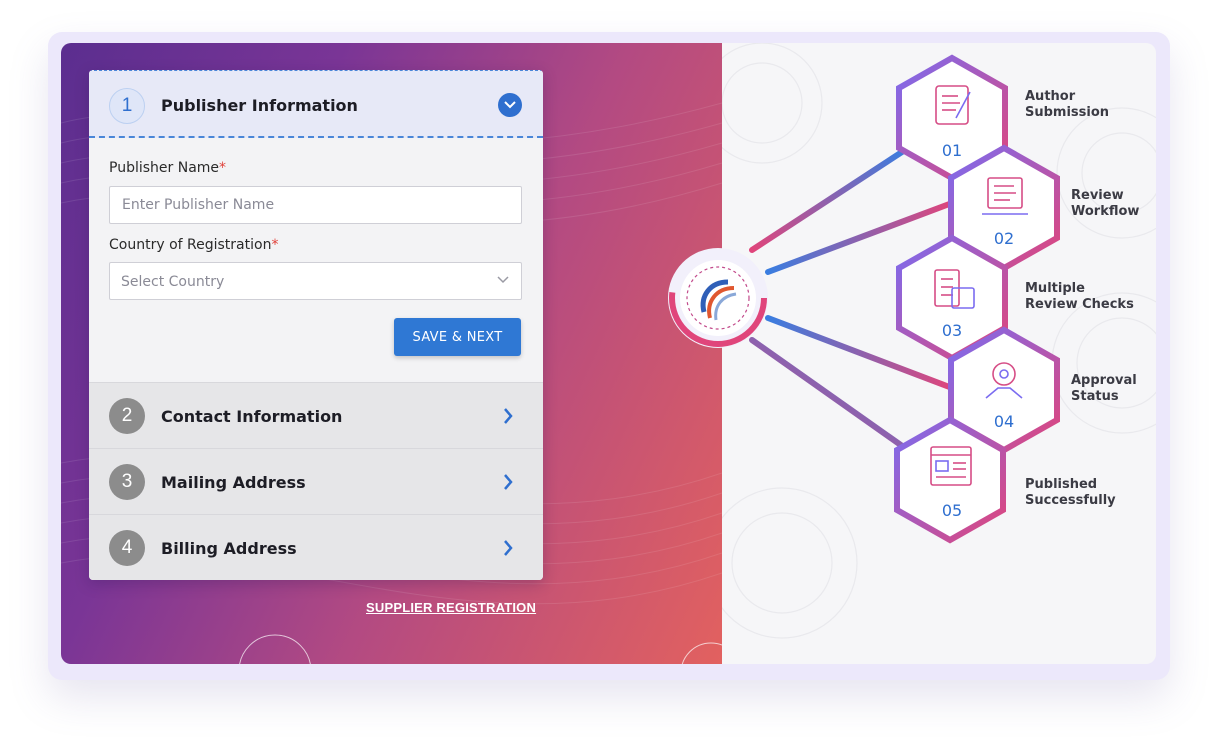 This screenshot has height=745, width=1226. I want to click on workflow-label-02-line2: Workflow, so click(1105, 211).